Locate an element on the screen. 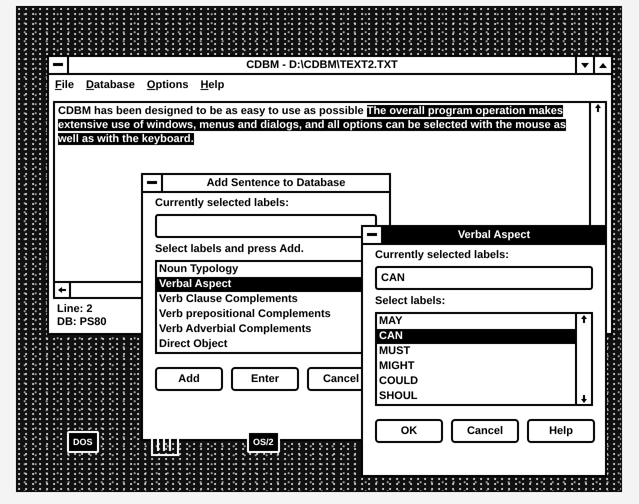 The width and height of the screenshot is (639, 504). window-title: CDBM - D:\CDBM\TEXT2.TXT is located at coordinates (322, 65).